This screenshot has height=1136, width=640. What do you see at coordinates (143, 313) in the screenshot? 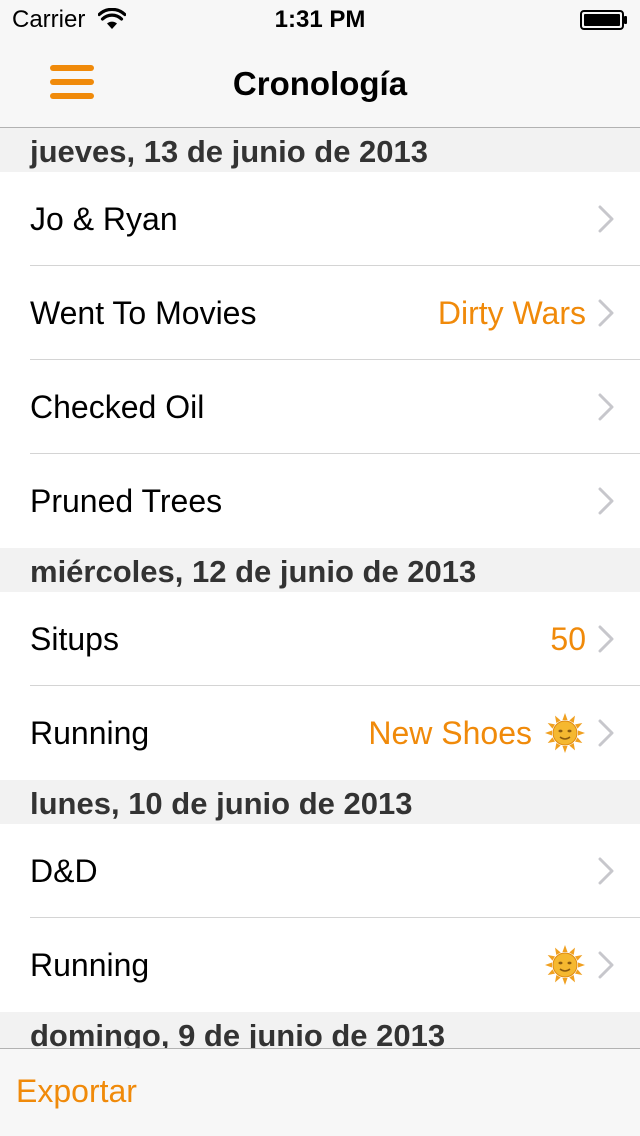
I see `row-title: Went To Movies` at bounding box center [143, 313].